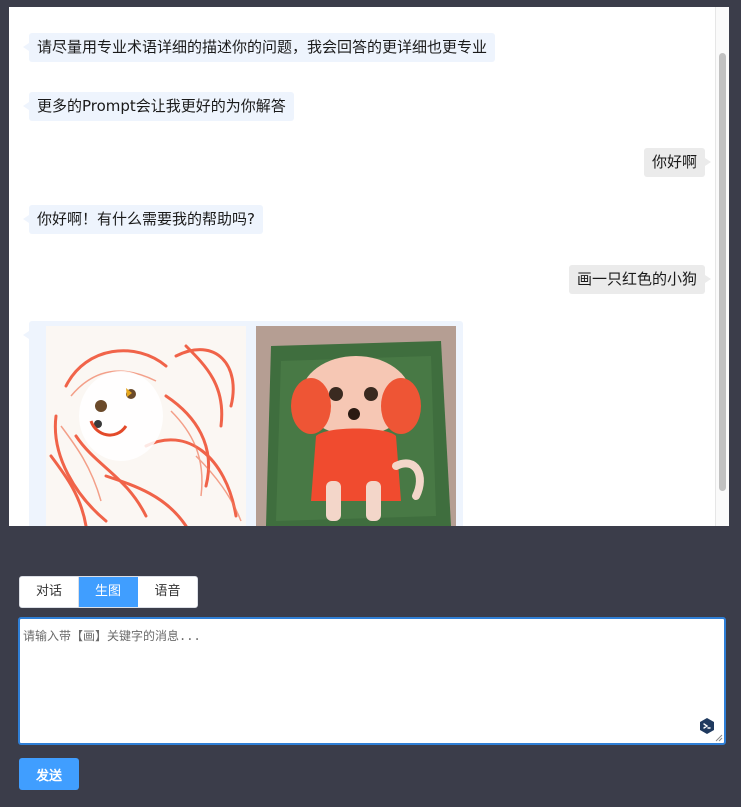  Describe the element at coordinates (259, 47) in the screenshot. I see `bot-message: 请尽量用专业术语详细的描述你的问题，我会回答的更详细也更专业` at that location.